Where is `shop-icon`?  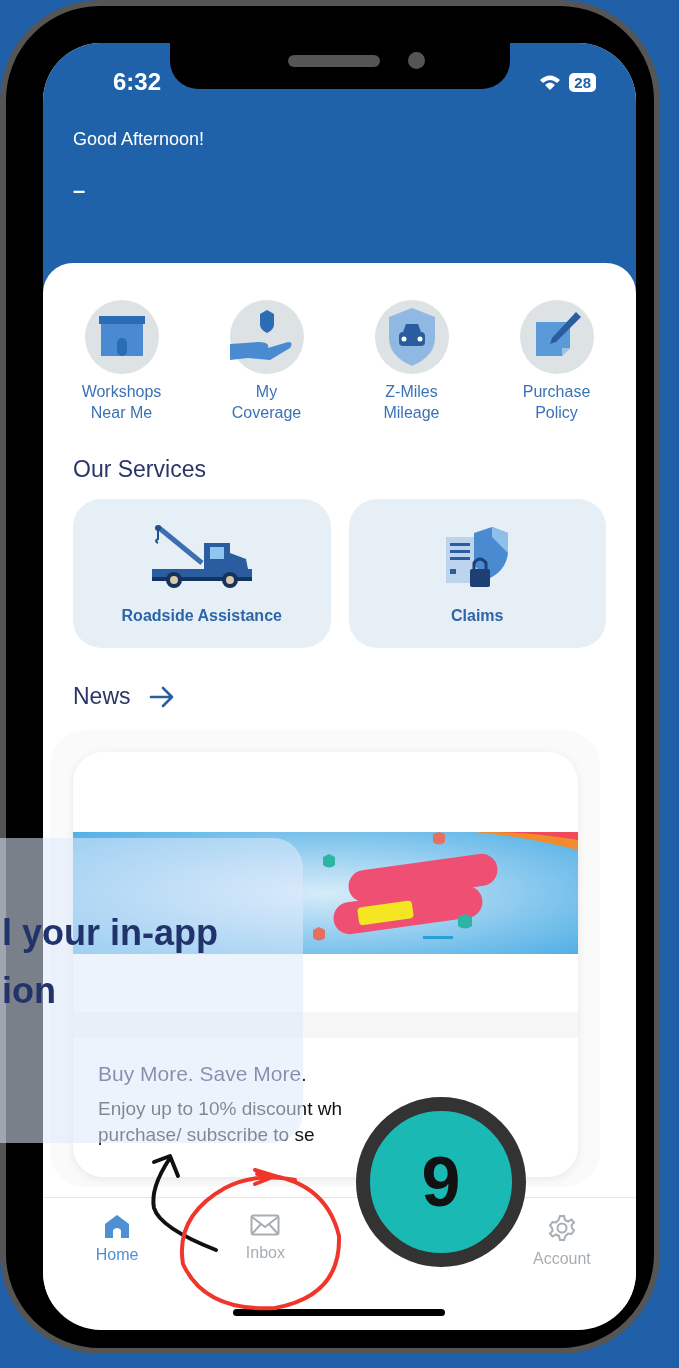
shop-icon is located at coordinates (121, 337).